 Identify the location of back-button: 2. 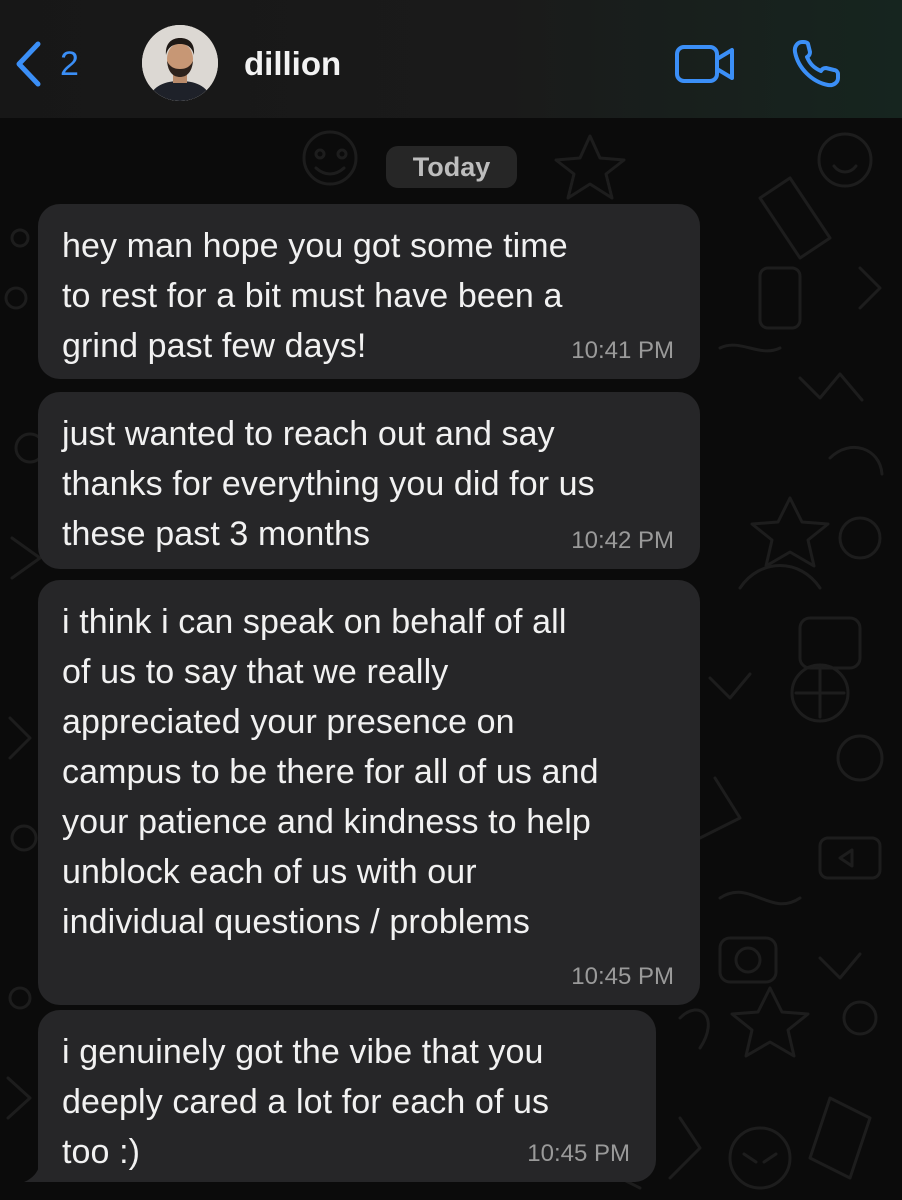
(46, 64).